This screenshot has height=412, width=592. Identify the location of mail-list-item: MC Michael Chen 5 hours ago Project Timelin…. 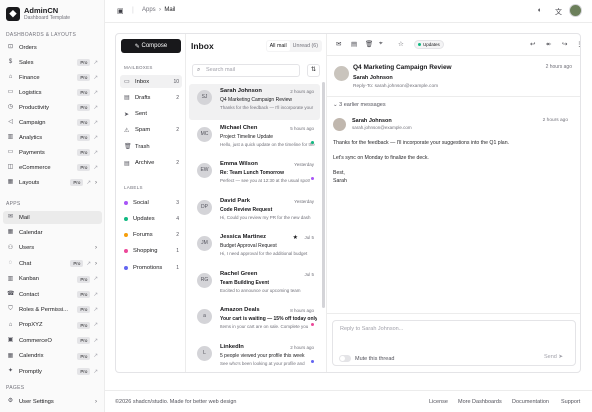
(254, 139).